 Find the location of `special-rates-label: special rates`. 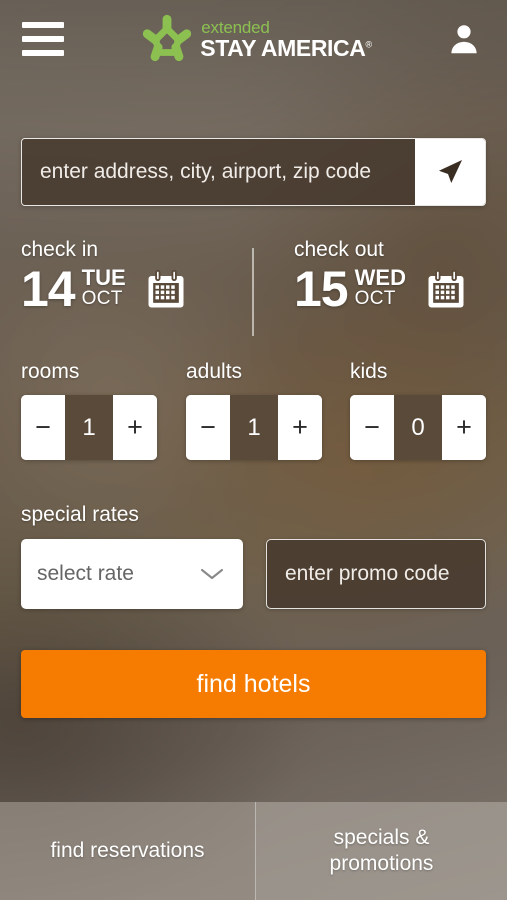

special-rates-label: special rates is located at coordinates (80, 514).